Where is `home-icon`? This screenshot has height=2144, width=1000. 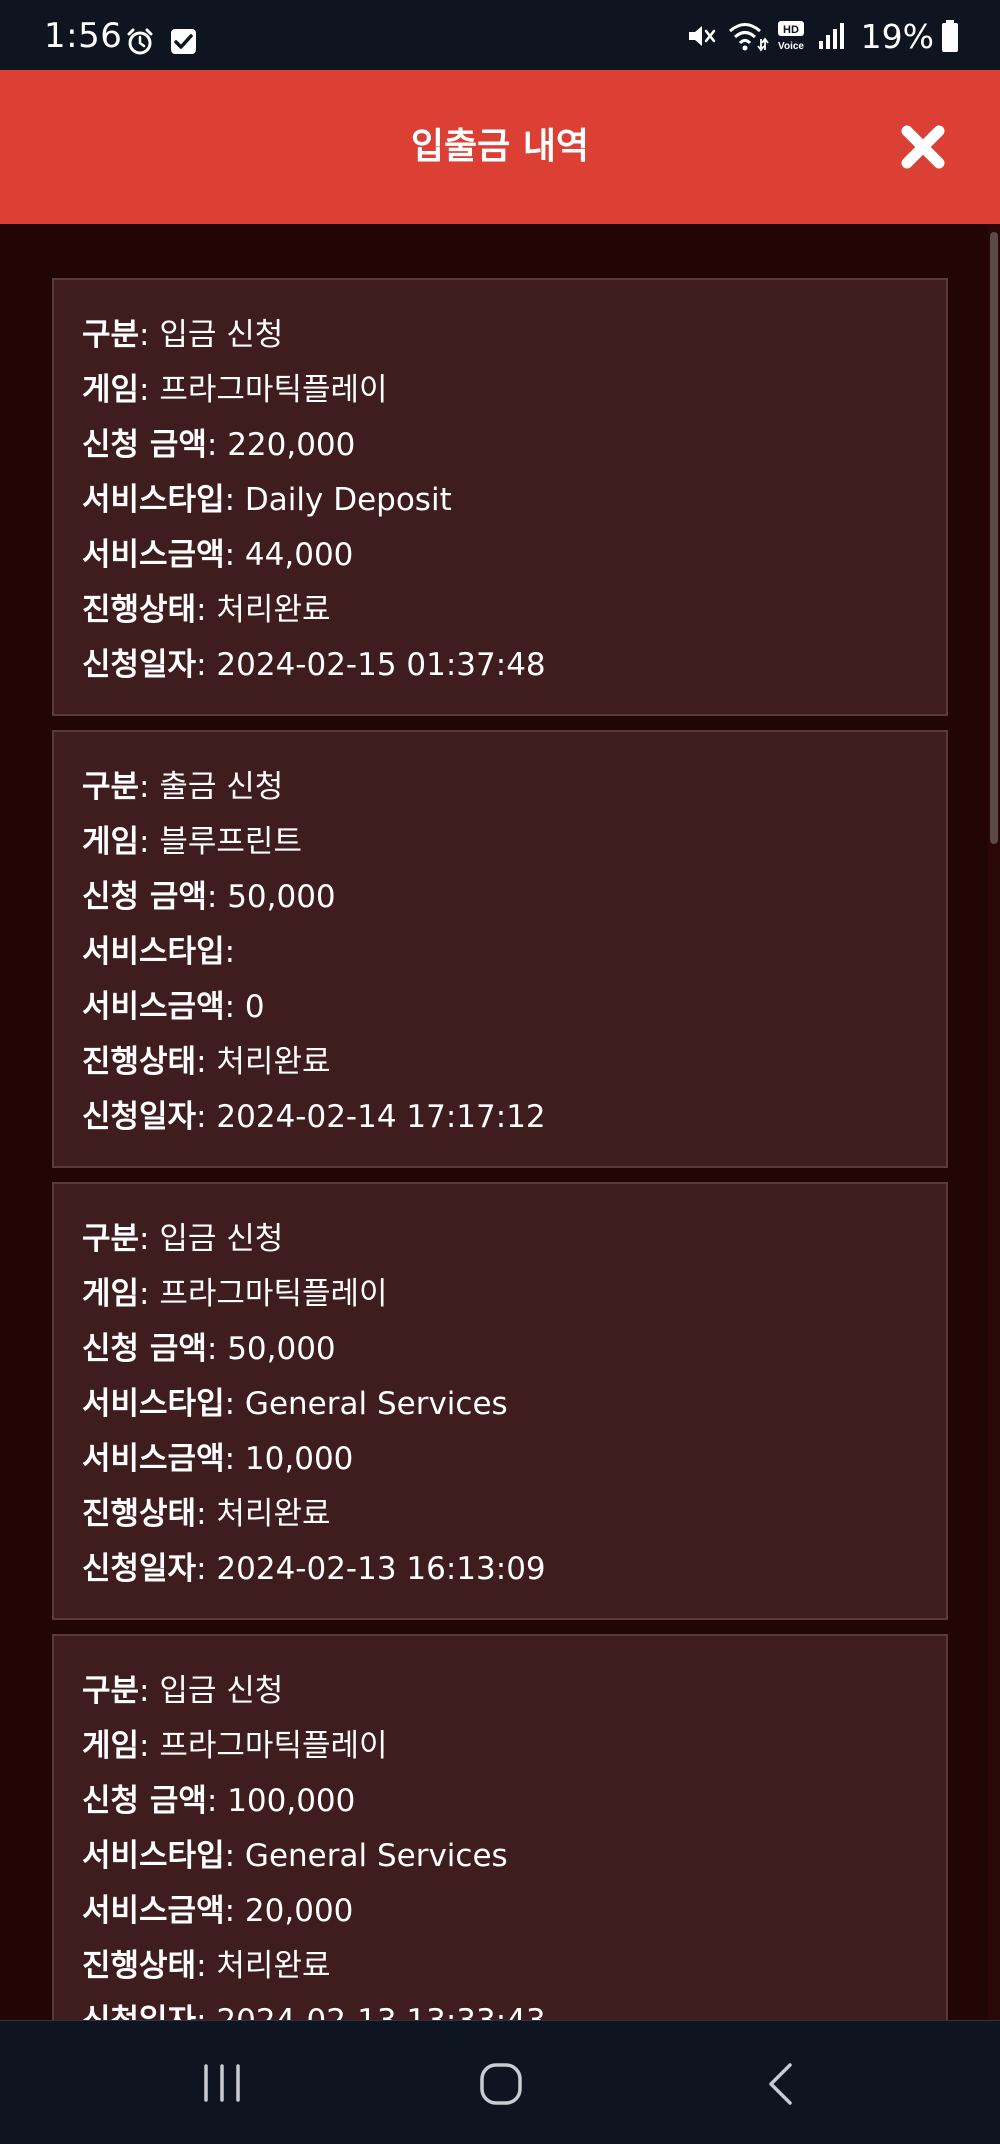
home-icon is located at coordinates (501, 2084).